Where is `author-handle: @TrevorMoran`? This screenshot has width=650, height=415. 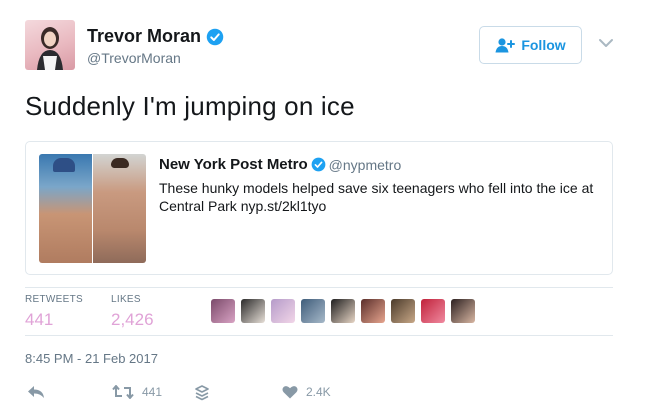 author-handle: @TrevorMoran is located at coordinates (134, 58).